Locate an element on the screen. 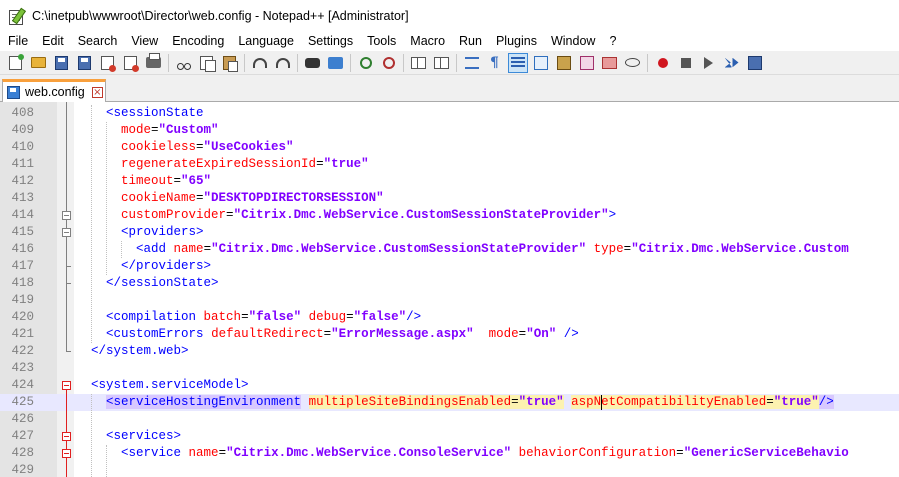 This screenshot has width=899, height=477. replace-button is located at coordinates (336, 63).